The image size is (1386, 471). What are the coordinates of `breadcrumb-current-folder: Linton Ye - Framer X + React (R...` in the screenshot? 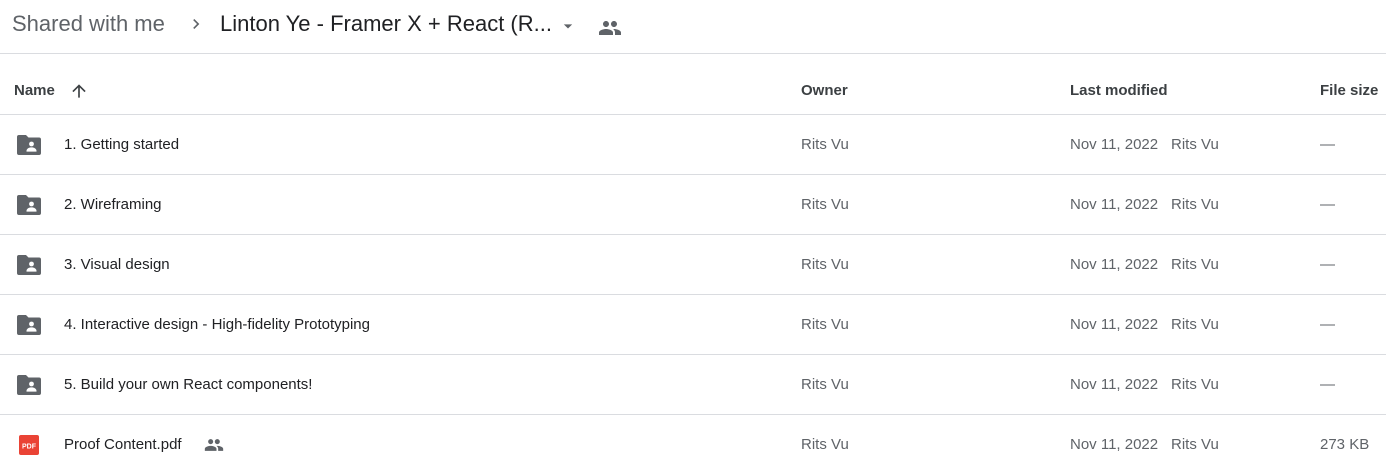 It's located at (386, 24).